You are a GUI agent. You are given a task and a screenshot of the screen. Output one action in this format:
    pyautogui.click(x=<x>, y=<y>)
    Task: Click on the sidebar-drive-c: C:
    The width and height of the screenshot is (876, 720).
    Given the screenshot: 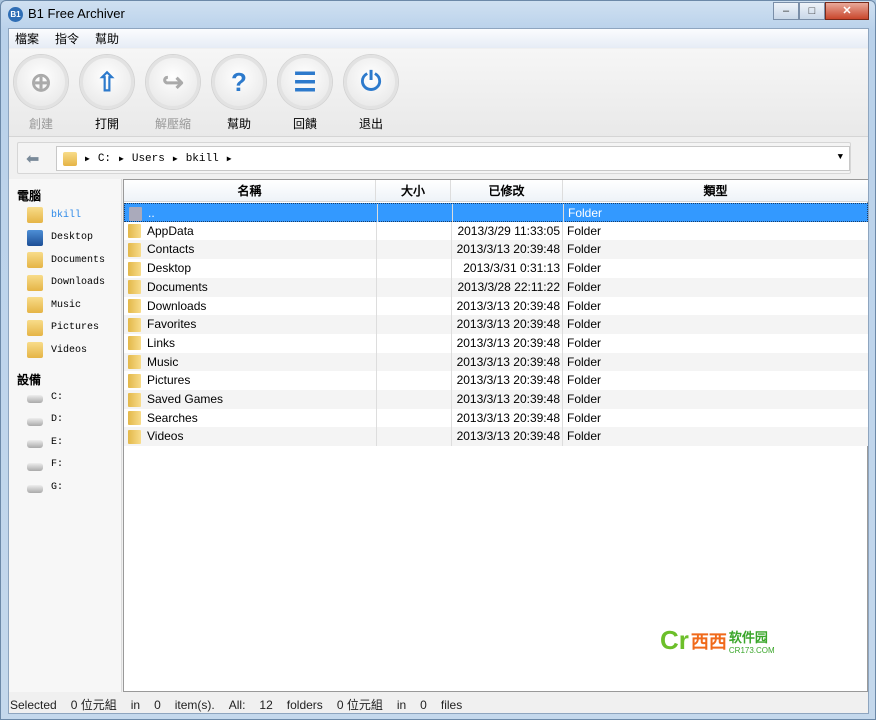 What is the action you would take?
    pyautogui.click(x=45, y=397)
    